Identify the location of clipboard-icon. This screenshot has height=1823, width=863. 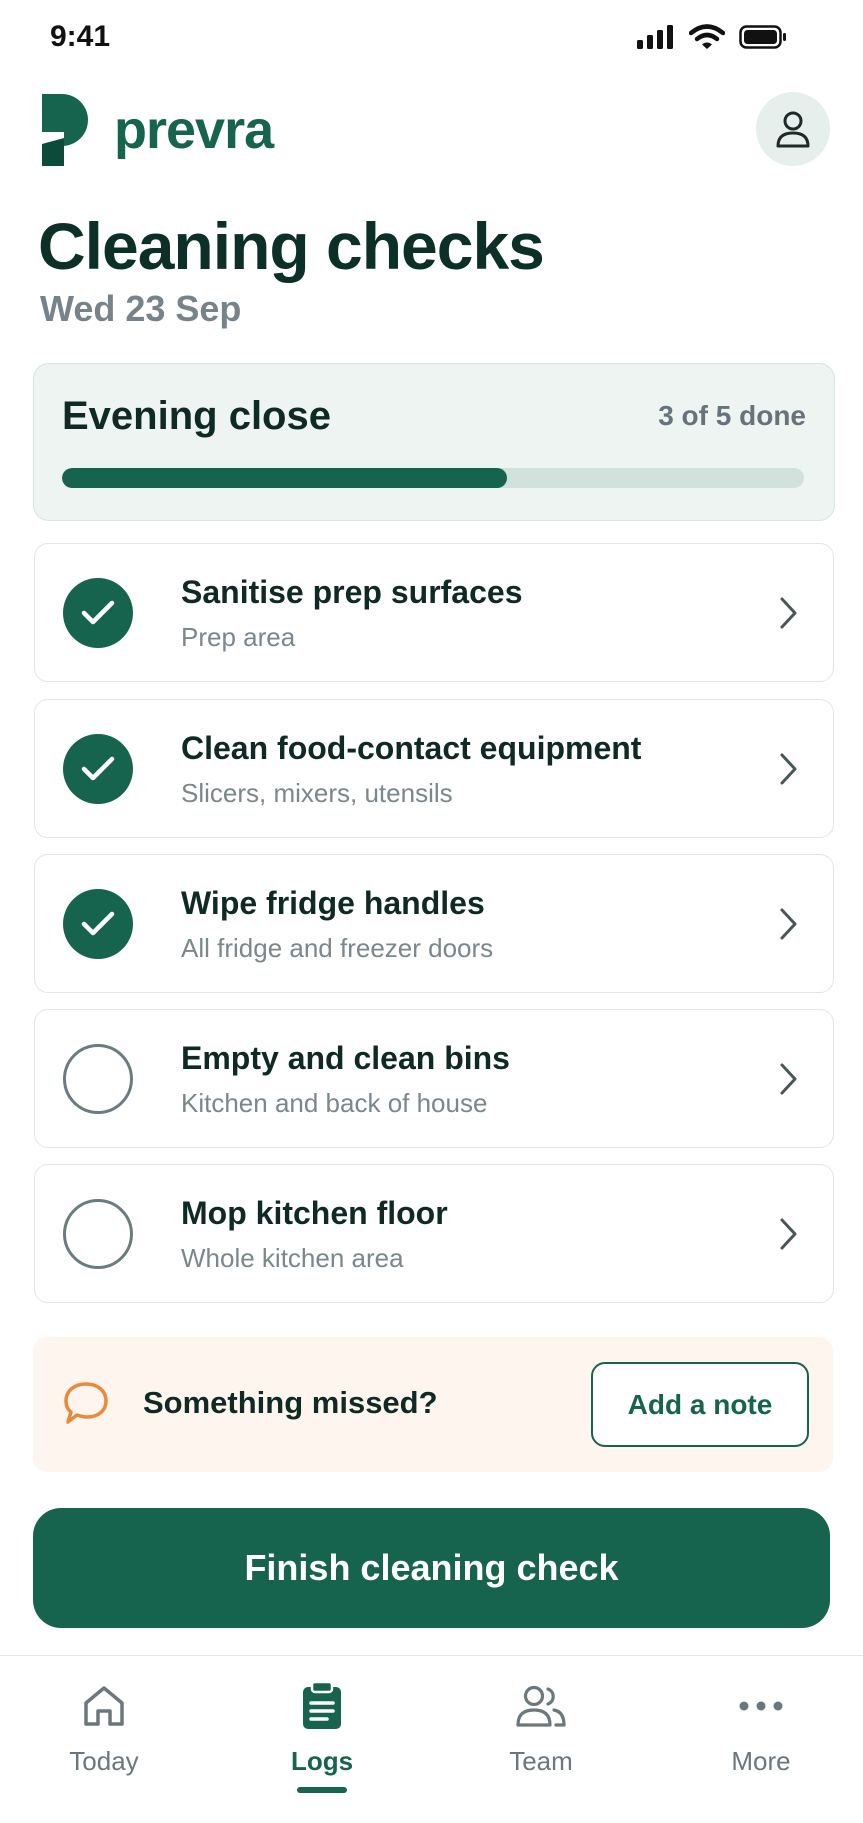
(322, 1705).